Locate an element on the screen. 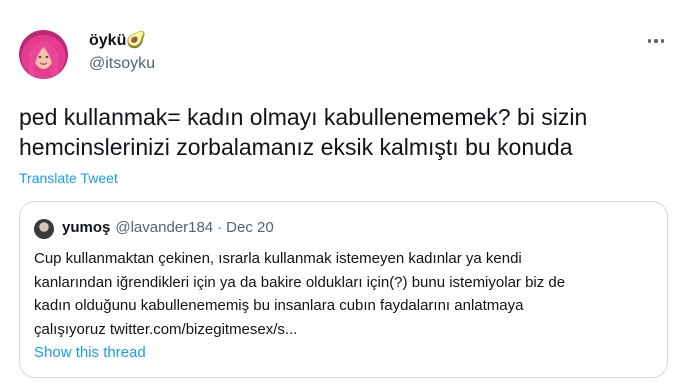 Image resolution: width=690 pixels, height=391 pixels. quoted-tweet-header: yumoş @lavander184 · Dec 20 is located at coordinates (168, 227).